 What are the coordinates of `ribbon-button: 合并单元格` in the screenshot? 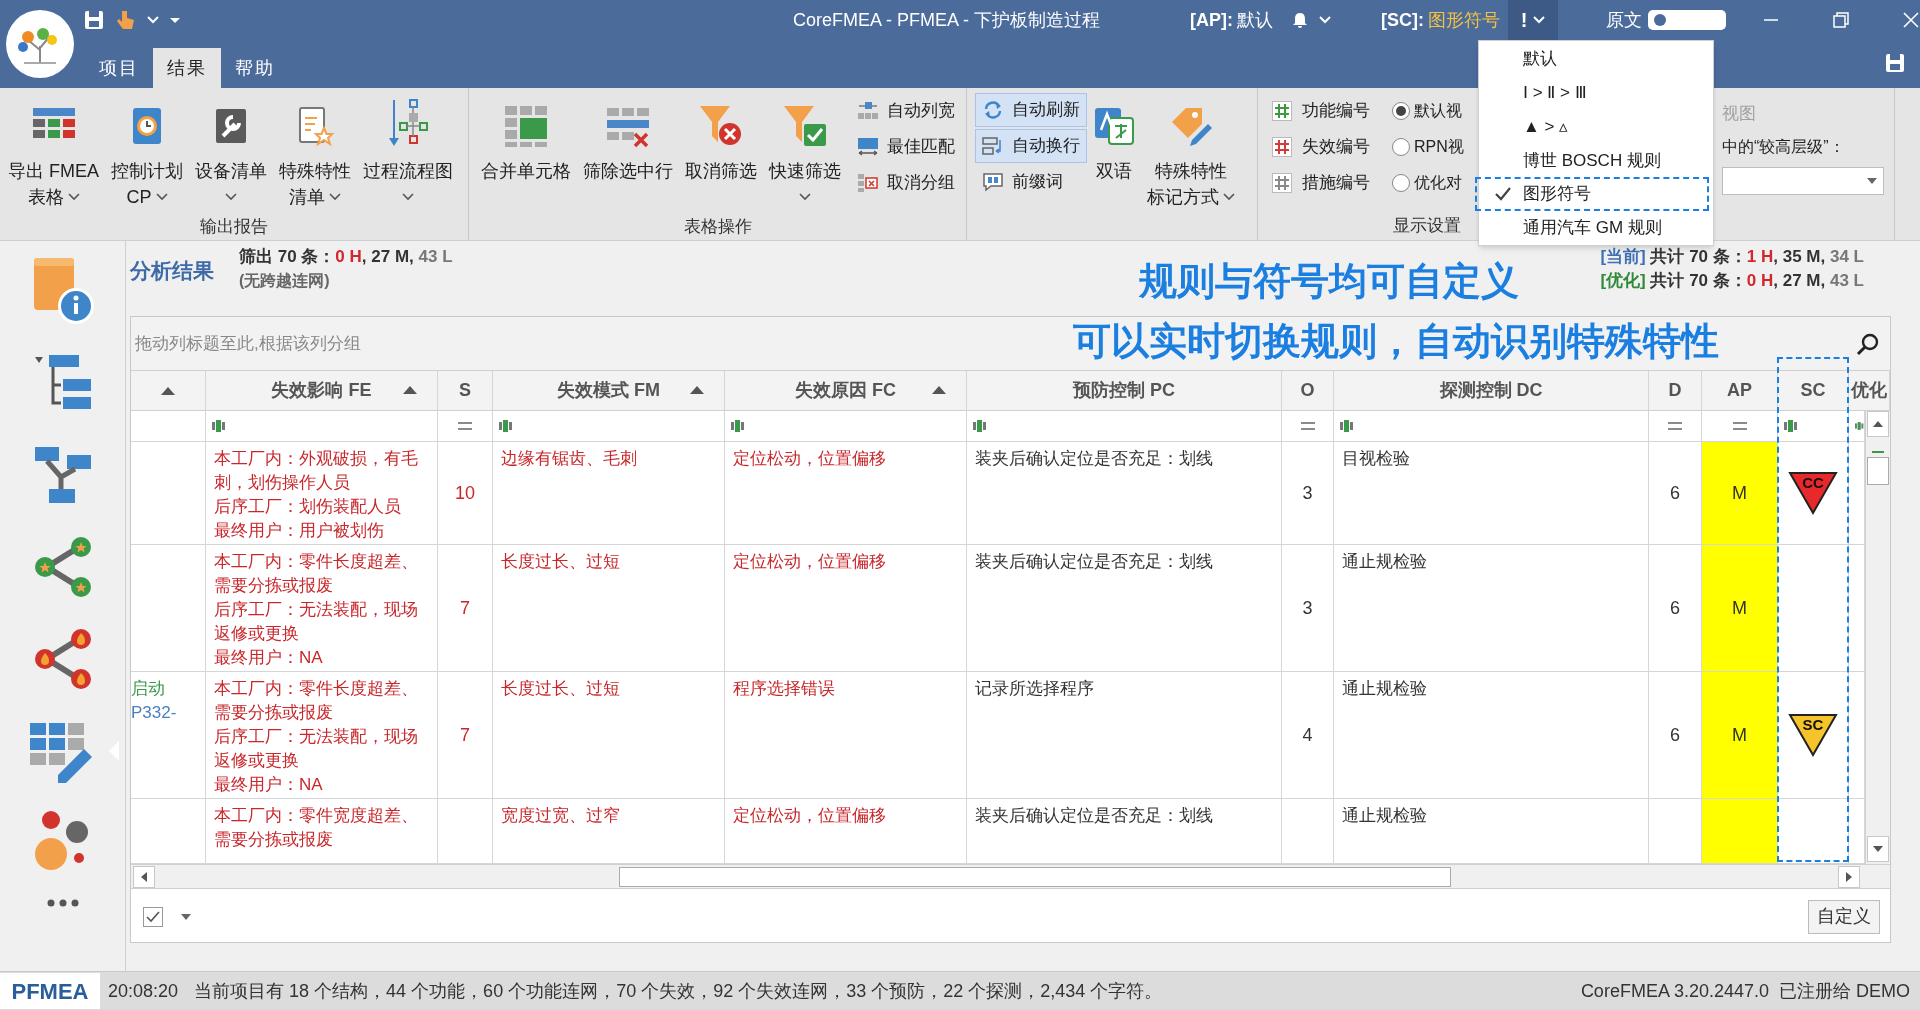 It's located at (526, 150).